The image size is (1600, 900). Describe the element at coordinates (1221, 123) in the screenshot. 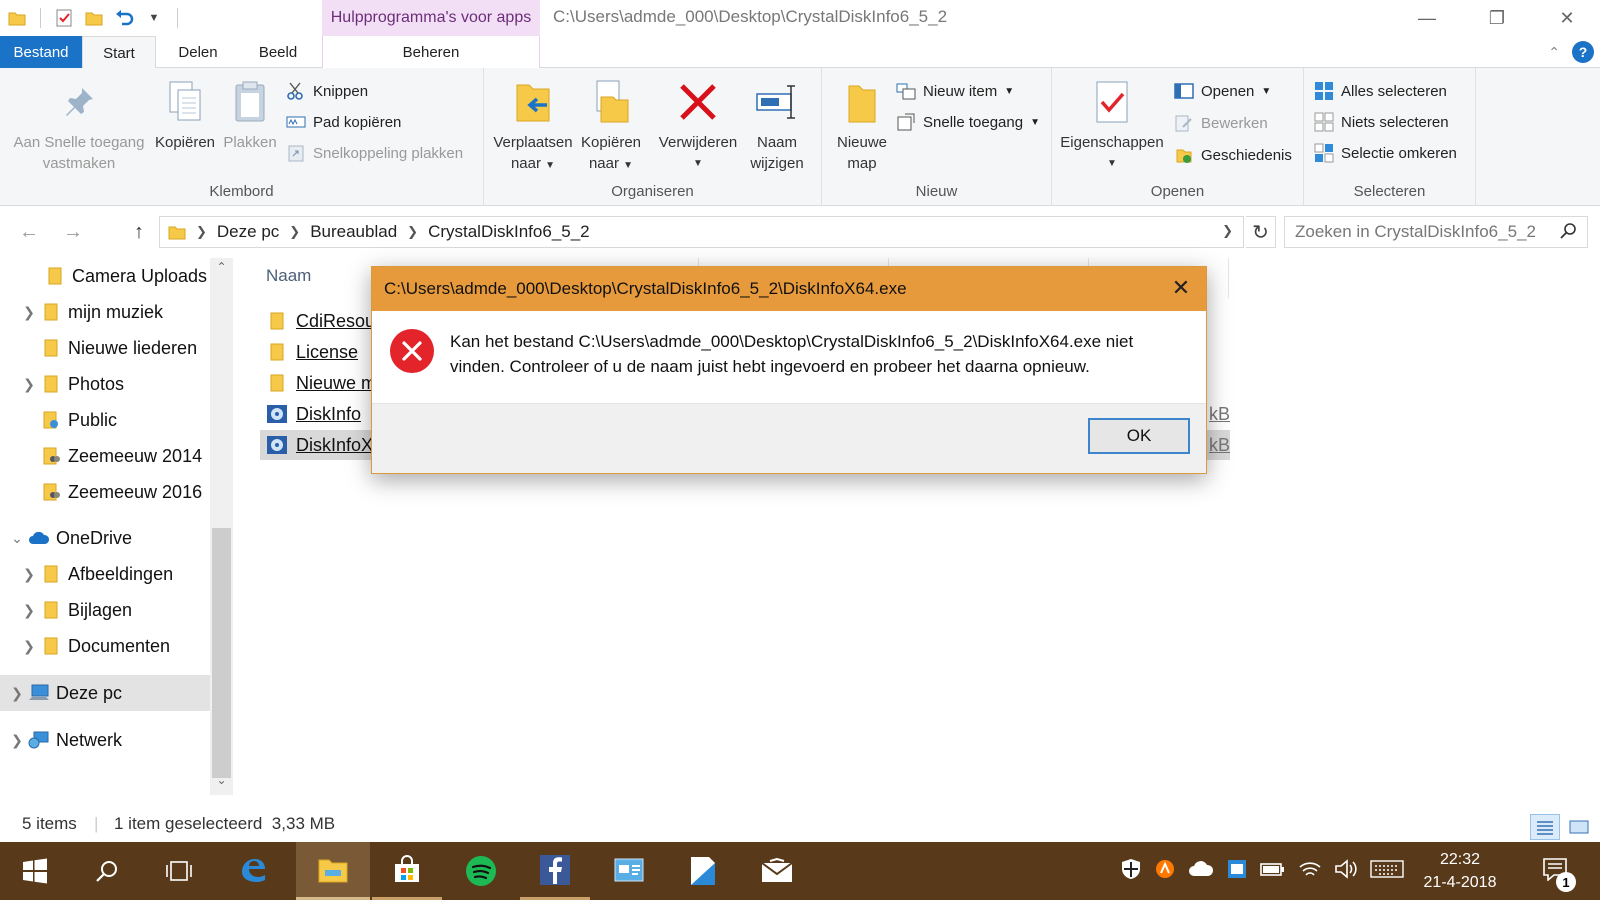

I see `edit-button: Bewerken` at that location.